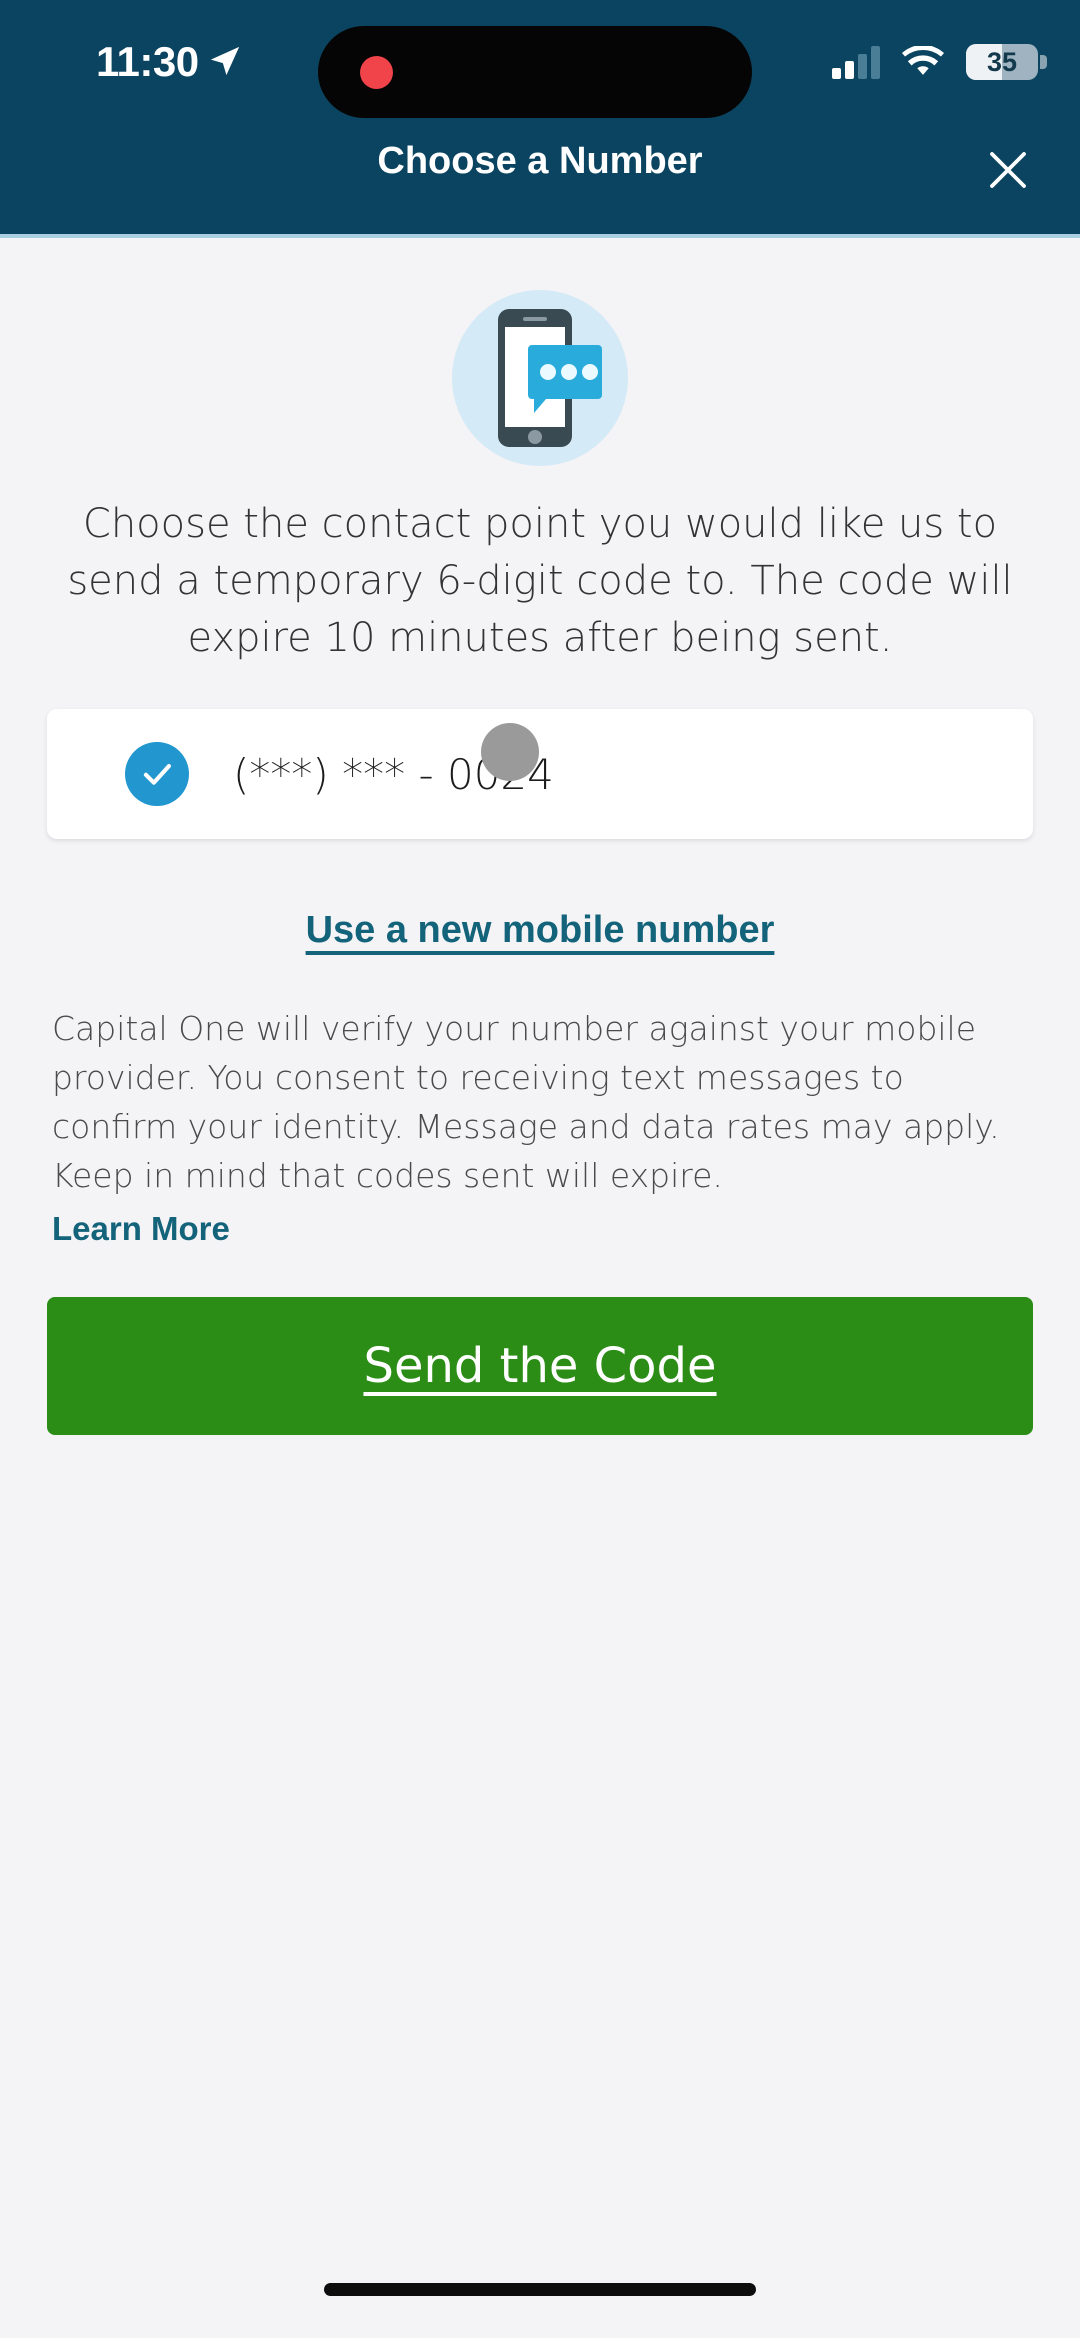 The image size is (1080, 2338). I want to click on nav-bar: Choose a Number, so click(540, 176).